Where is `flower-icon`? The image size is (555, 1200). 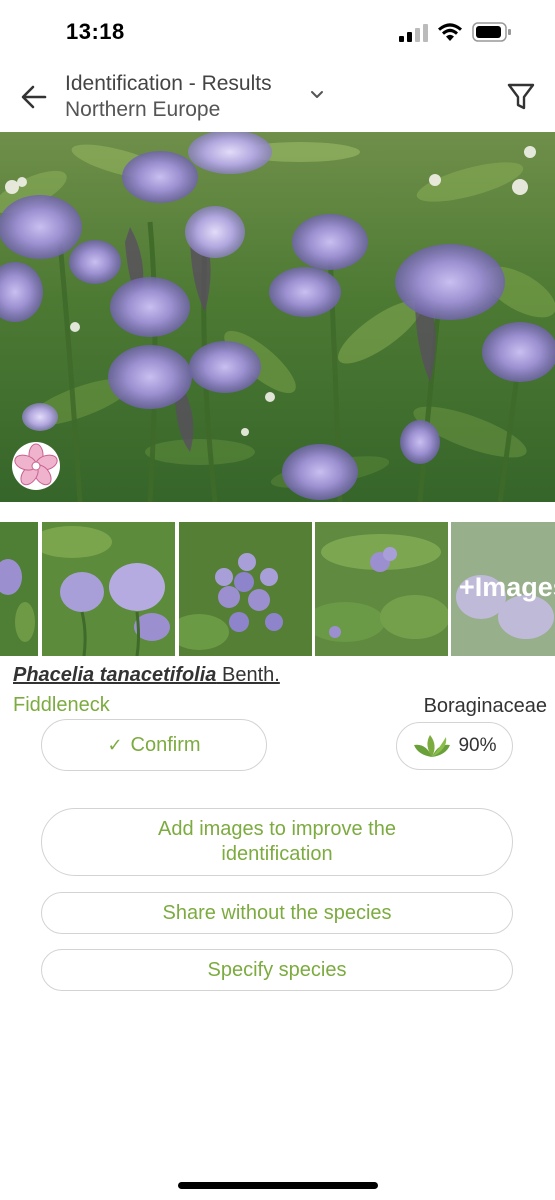
flower-icon is located at coordinates (36, 464).